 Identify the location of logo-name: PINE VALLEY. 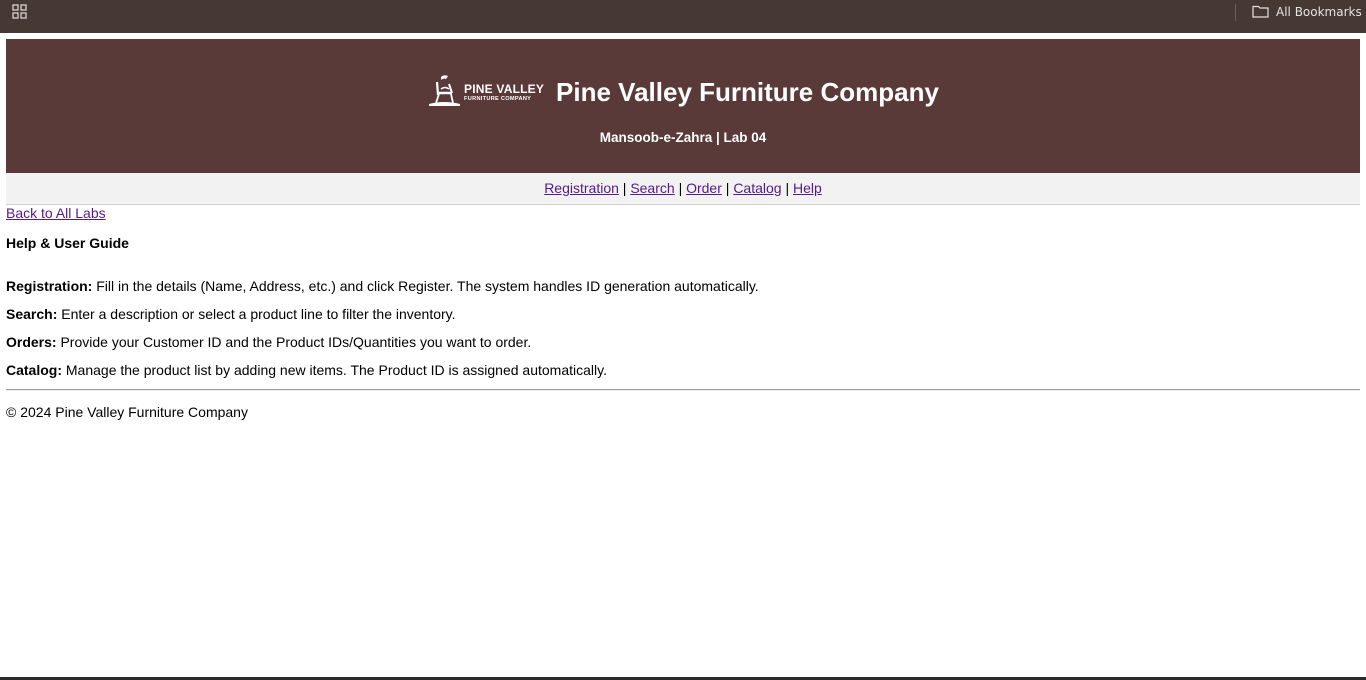
(504, 88).